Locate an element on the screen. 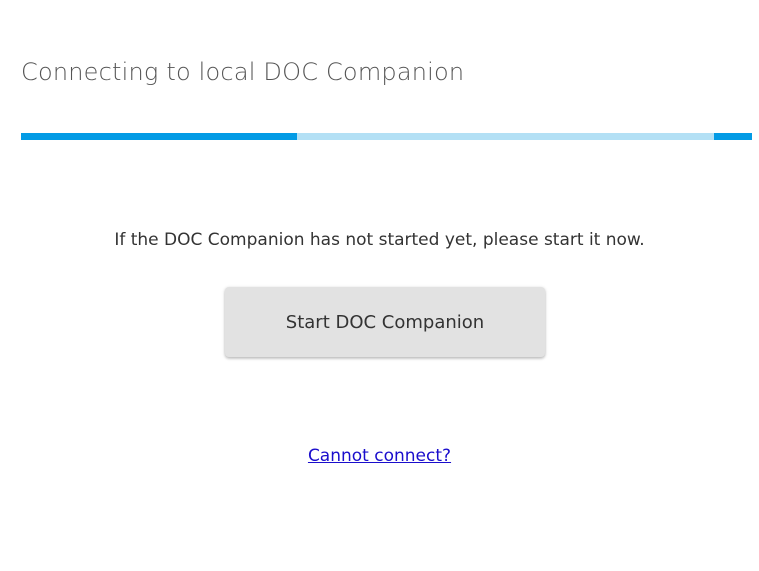  help-link-container: Cannot connect? is located at coordinates (379, 456).